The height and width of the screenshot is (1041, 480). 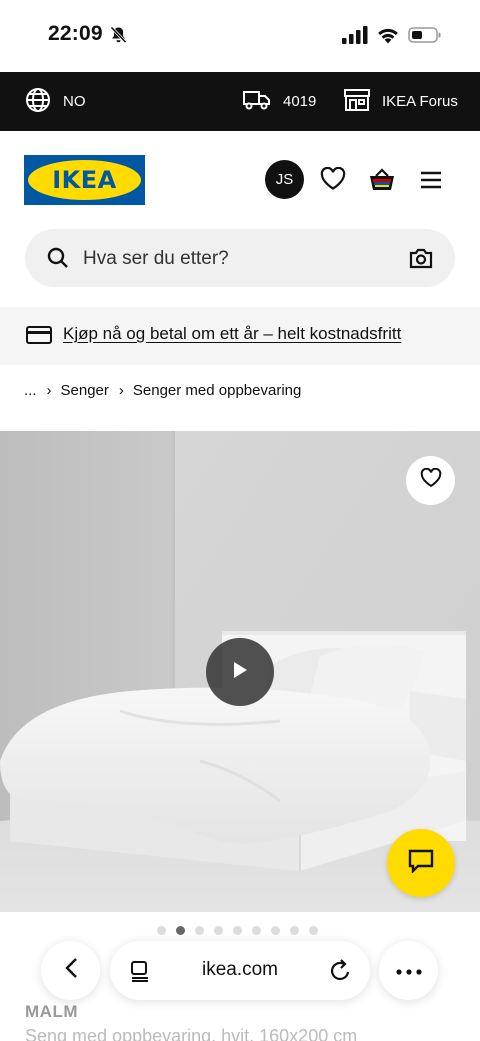 I want to click on ikea-logo: IKEA, so click(x=84, y=180).